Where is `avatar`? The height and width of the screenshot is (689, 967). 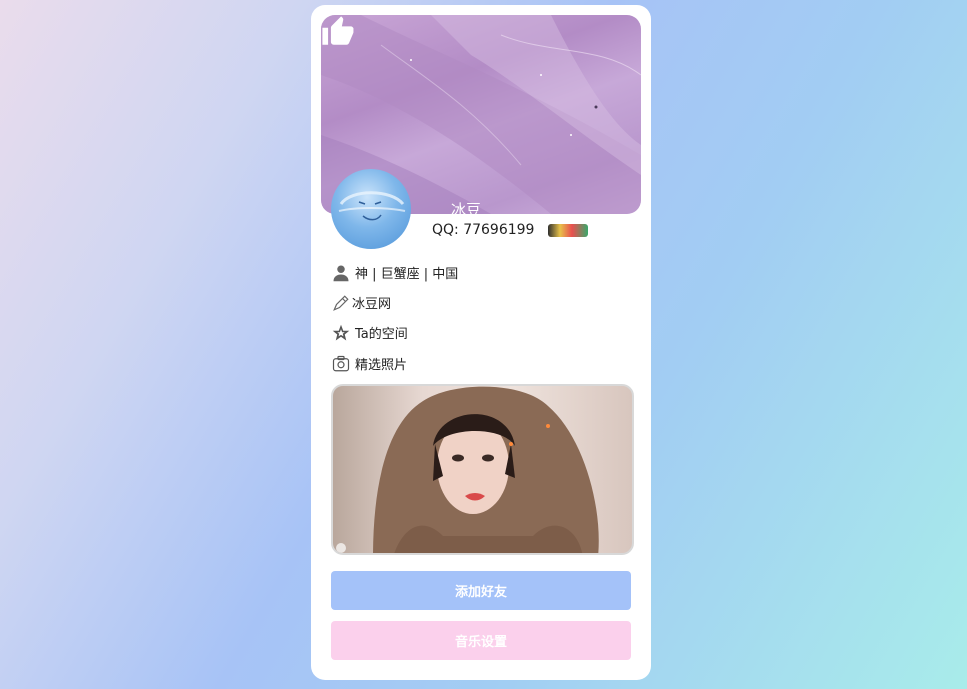
avatar is located at coordinates (371, 209).